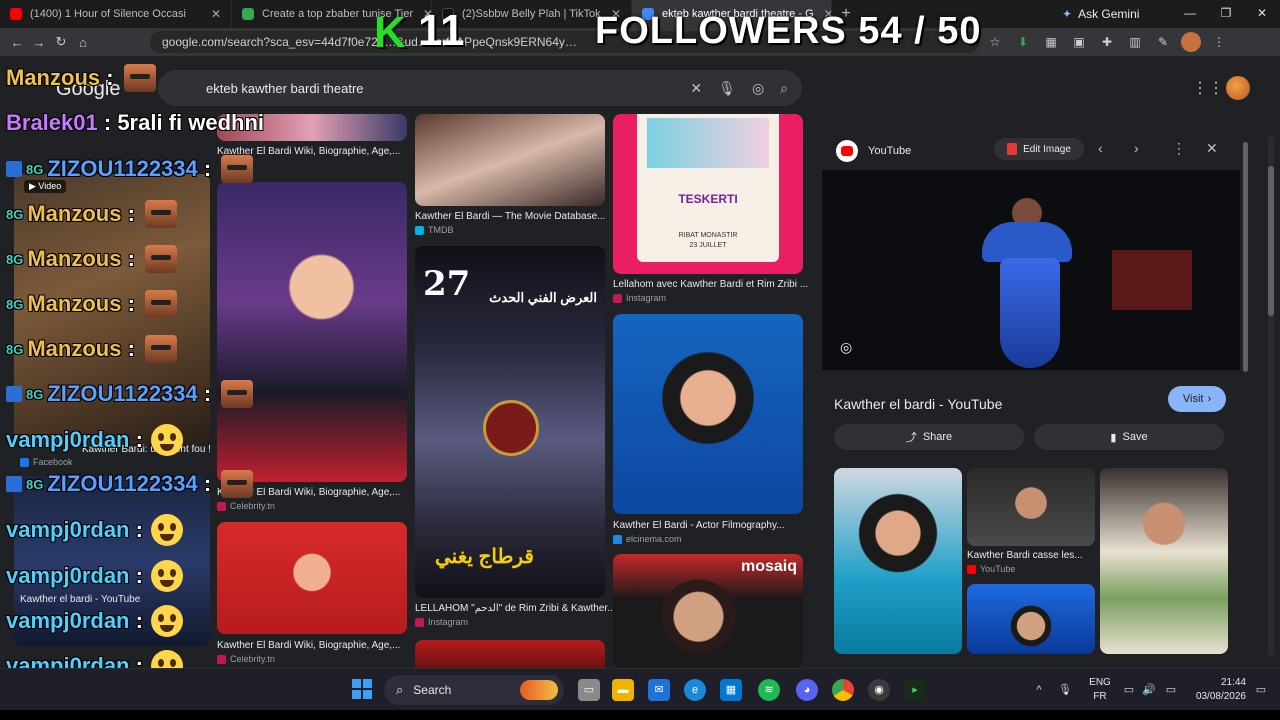 The image size is (1280, 720). What do you see at coordinates (640, 715) in the screenshot?
I see `bottom-strip` at bounding box center [640, 715].